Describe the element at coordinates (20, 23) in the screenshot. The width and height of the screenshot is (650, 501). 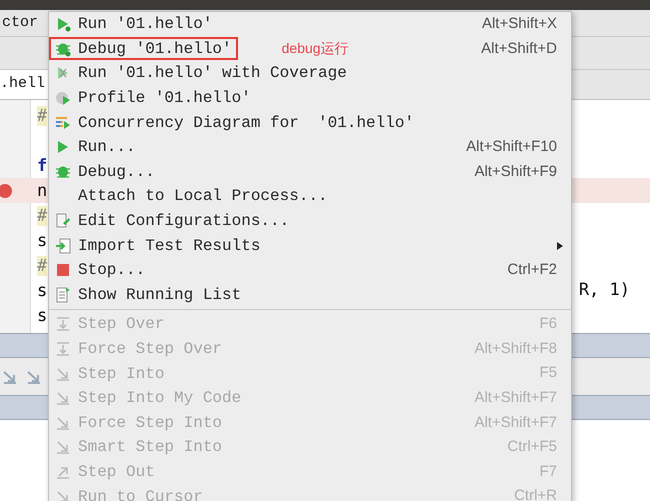
I see `toolbar-label: ctor` at that location.